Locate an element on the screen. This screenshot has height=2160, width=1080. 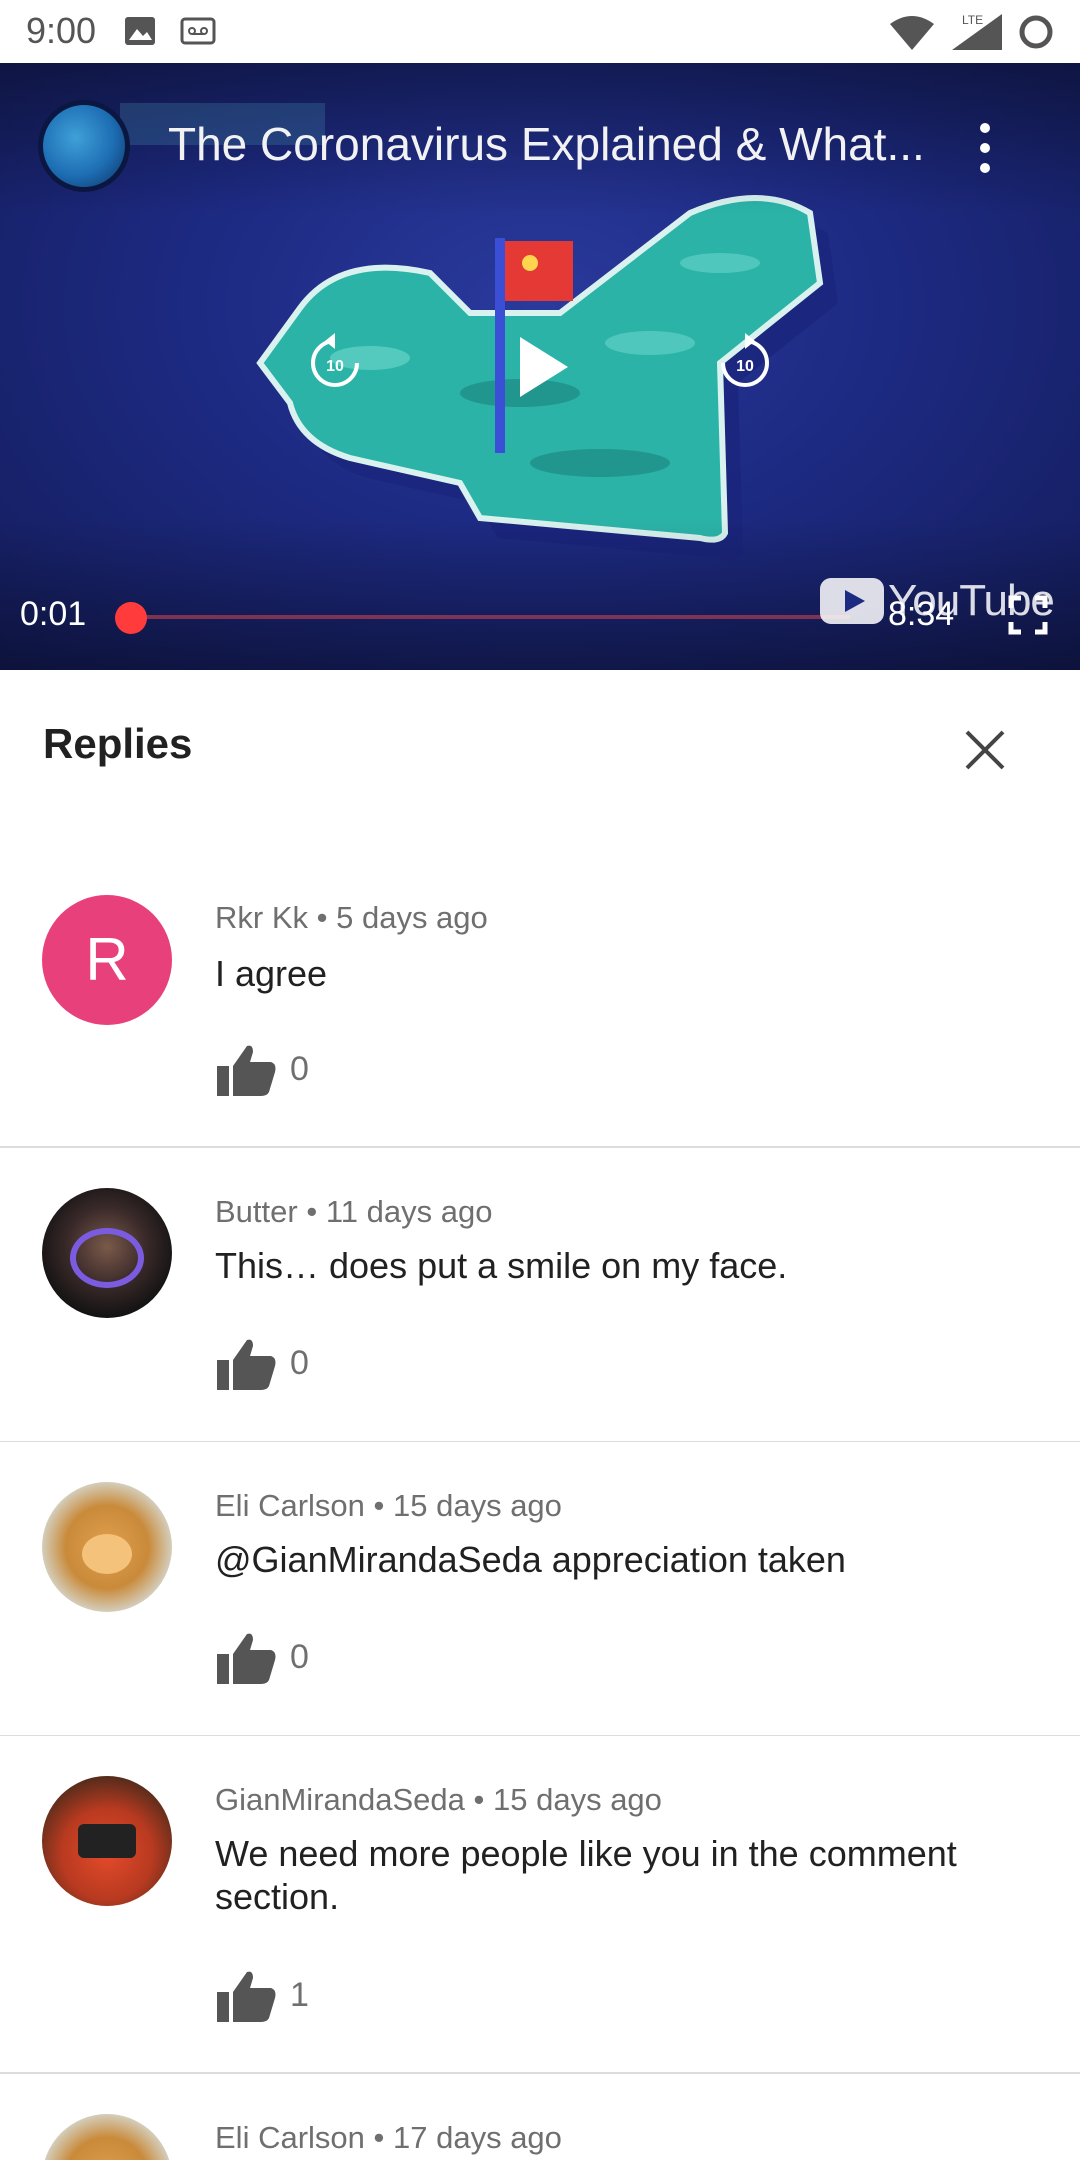
more-vert-icon is located at coordinates (985, 148).